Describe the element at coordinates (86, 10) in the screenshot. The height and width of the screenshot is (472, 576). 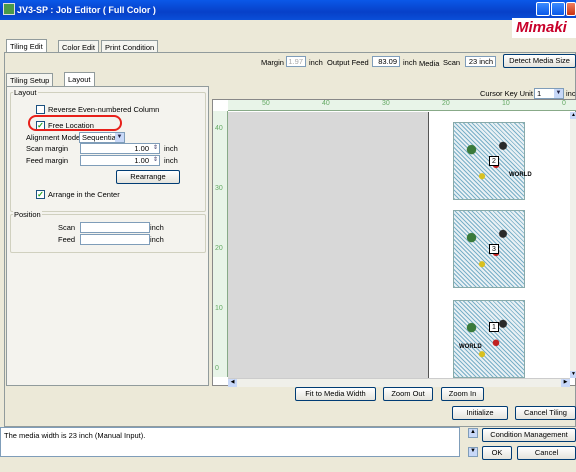
I see `window-title: JV3-SP : Job Editor ( Full Color )` at that location.